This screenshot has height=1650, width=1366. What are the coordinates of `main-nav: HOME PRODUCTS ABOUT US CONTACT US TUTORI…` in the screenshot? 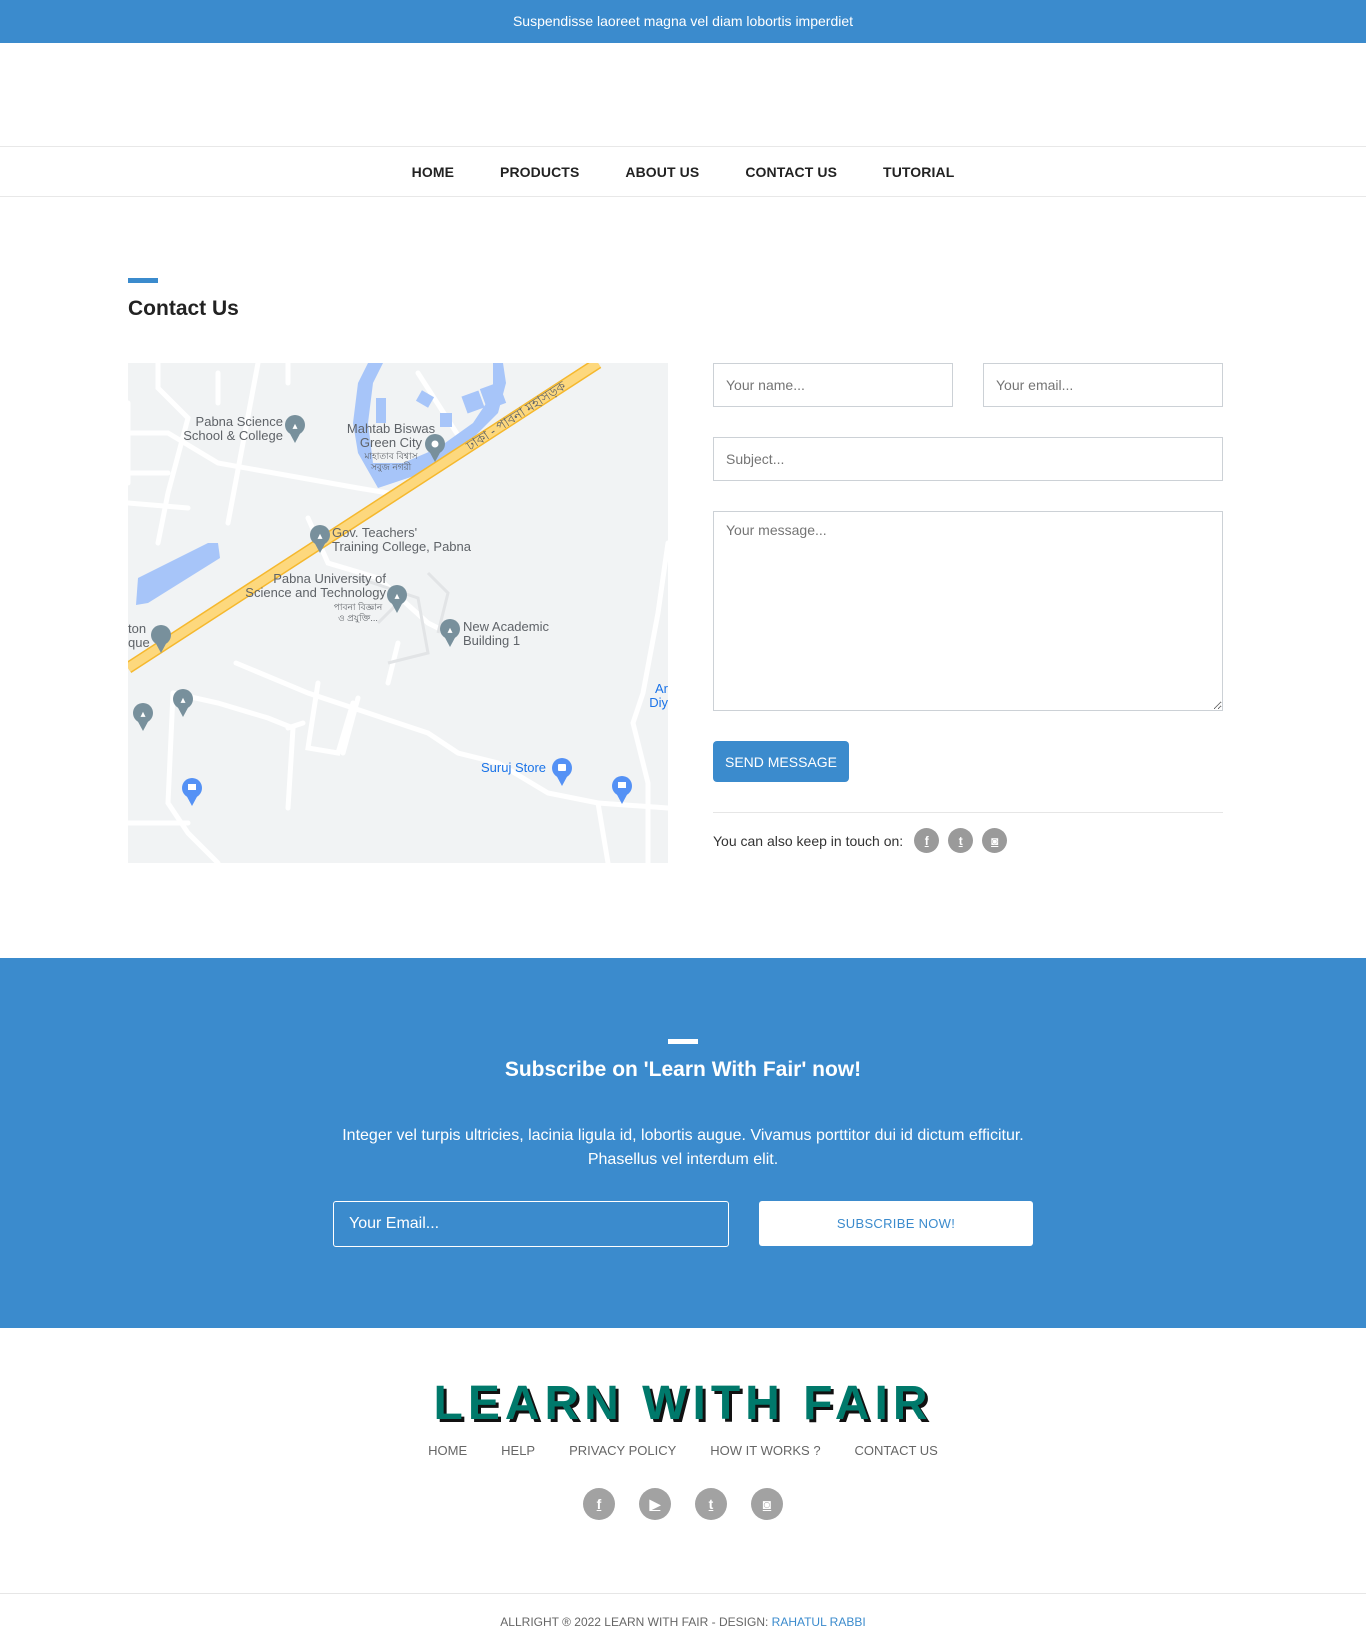 It's located at (683, 171).